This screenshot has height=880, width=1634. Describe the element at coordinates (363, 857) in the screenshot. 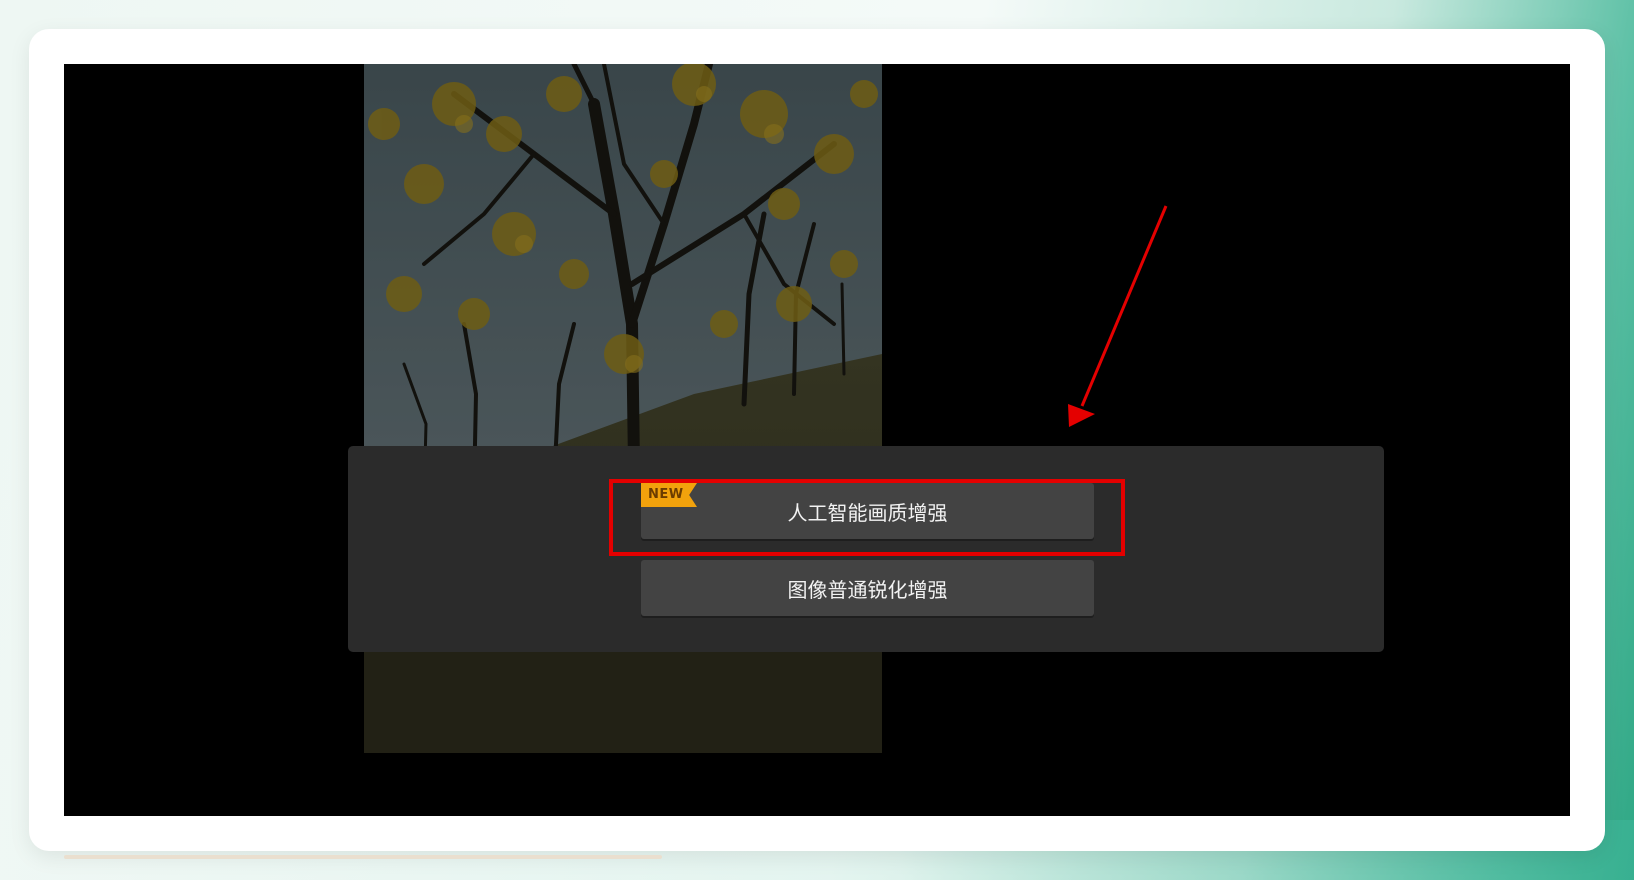

I see `progress-underline` at that location.